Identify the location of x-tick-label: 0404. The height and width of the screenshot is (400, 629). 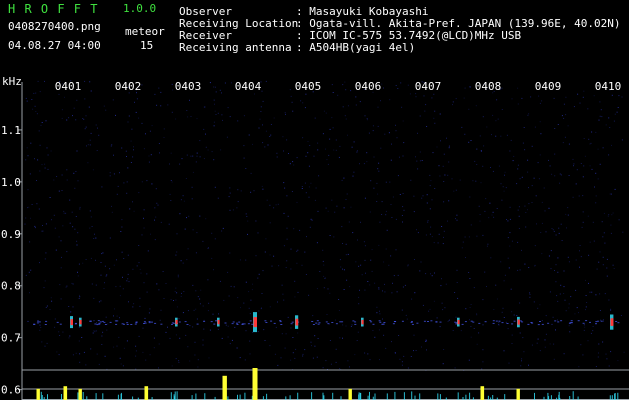
(248, 86).